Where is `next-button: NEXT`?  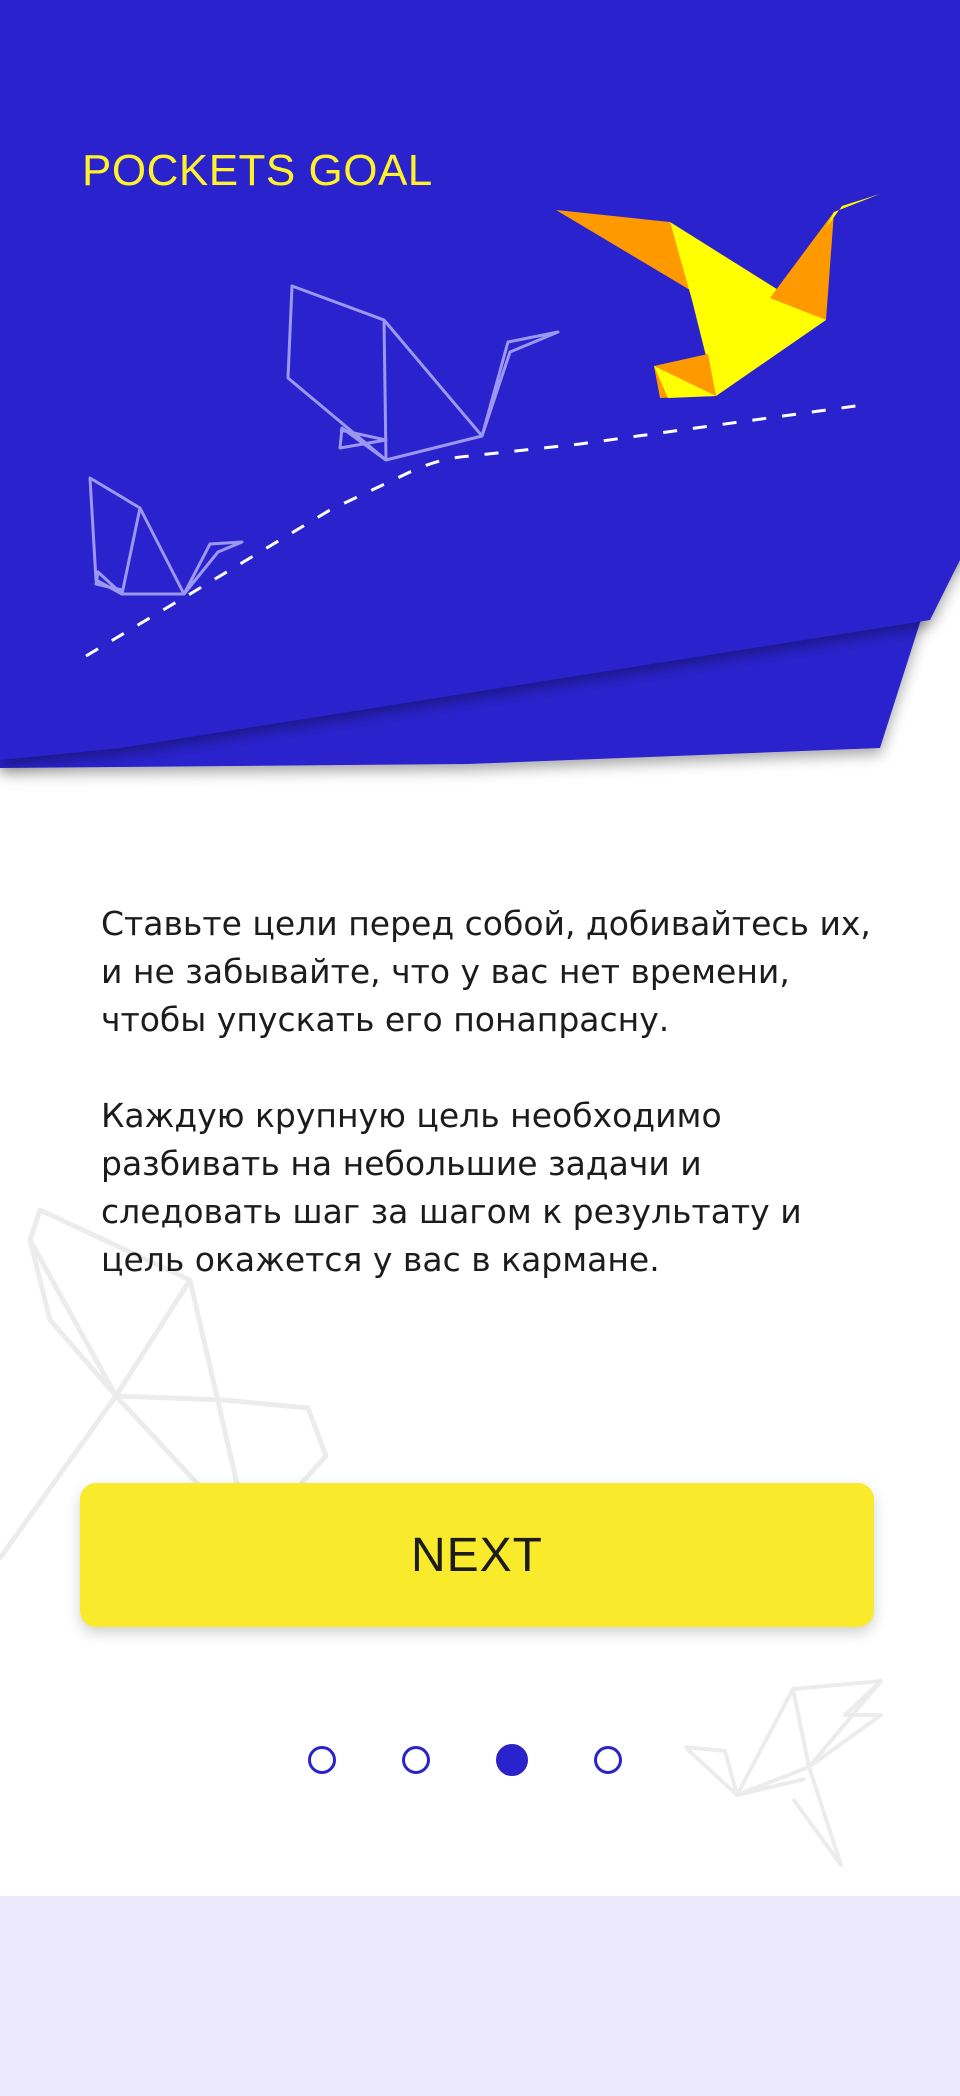
next-button: NEXT is located at coordinates (477, 1555).